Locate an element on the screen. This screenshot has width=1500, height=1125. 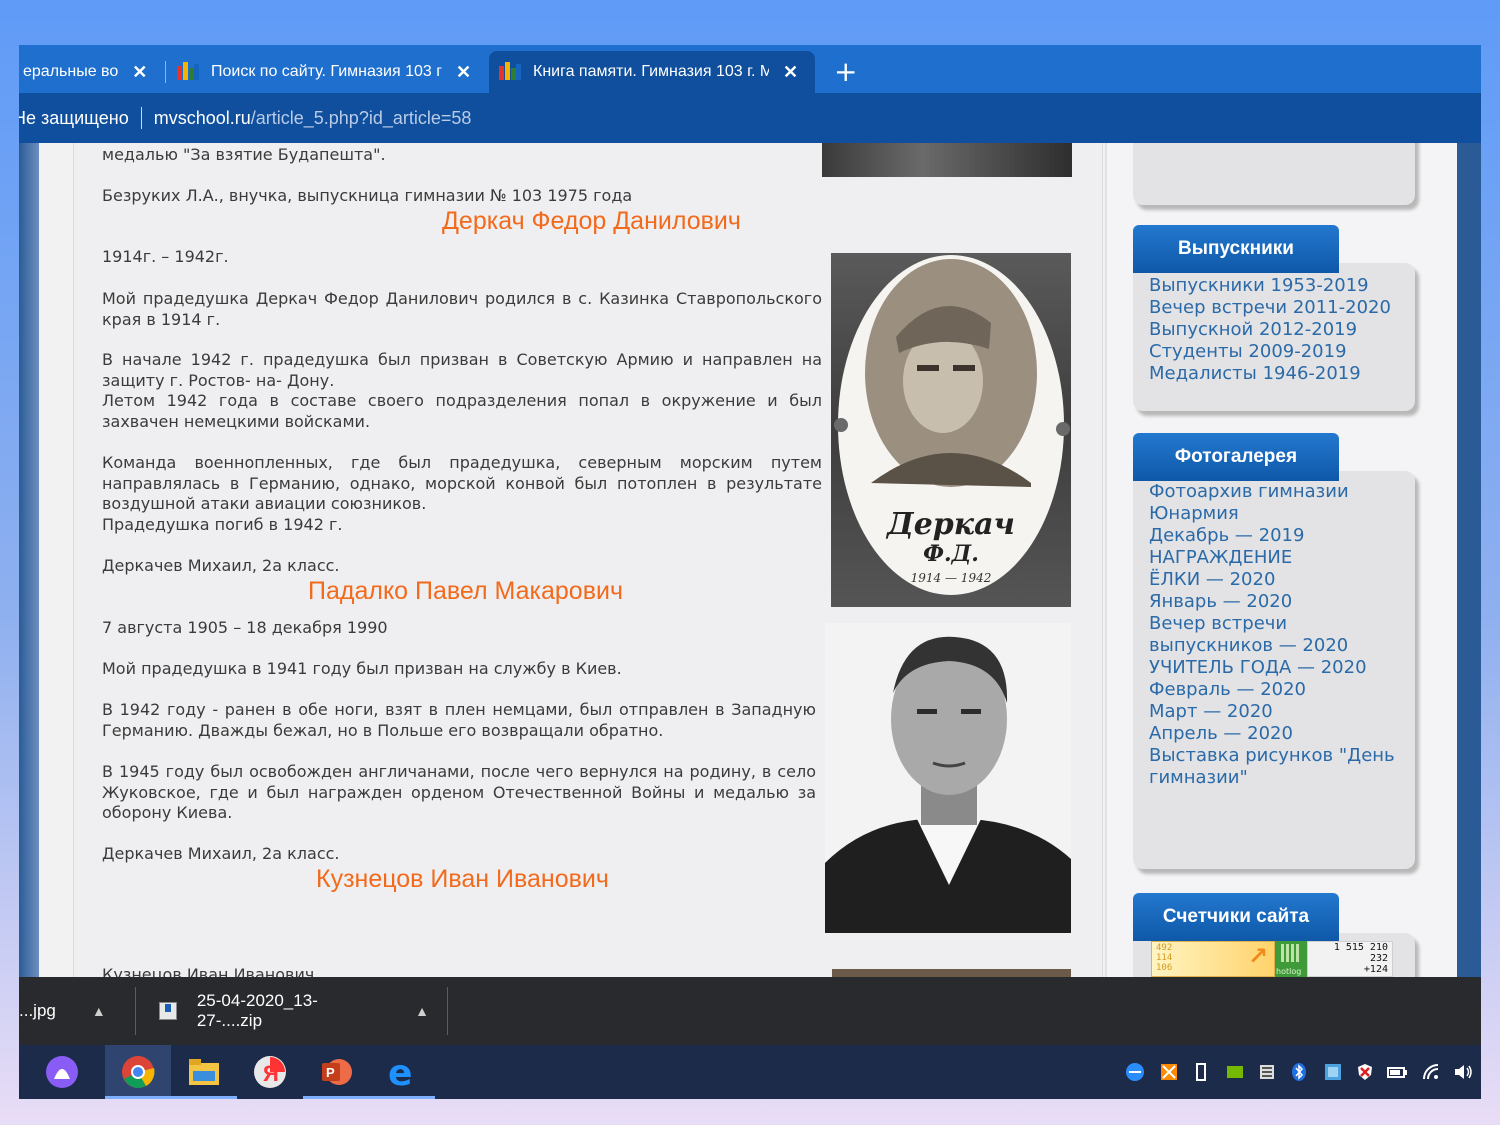
svg-text: Я is located at coordinates (271, 1073).